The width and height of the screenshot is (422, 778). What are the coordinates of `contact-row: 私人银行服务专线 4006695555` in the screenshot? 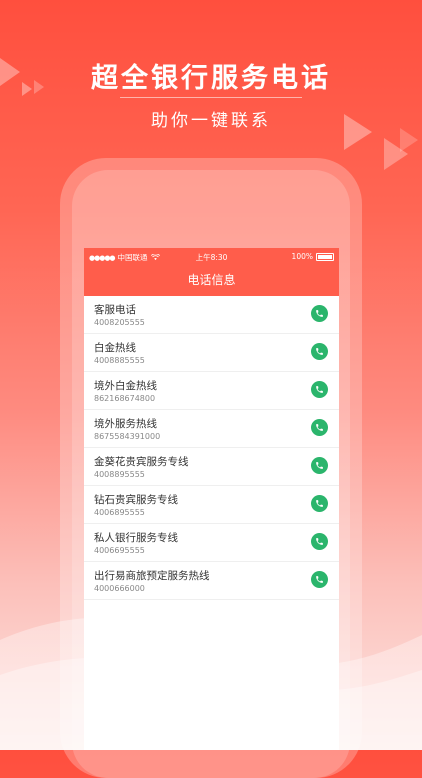 It's located at (211, 543).